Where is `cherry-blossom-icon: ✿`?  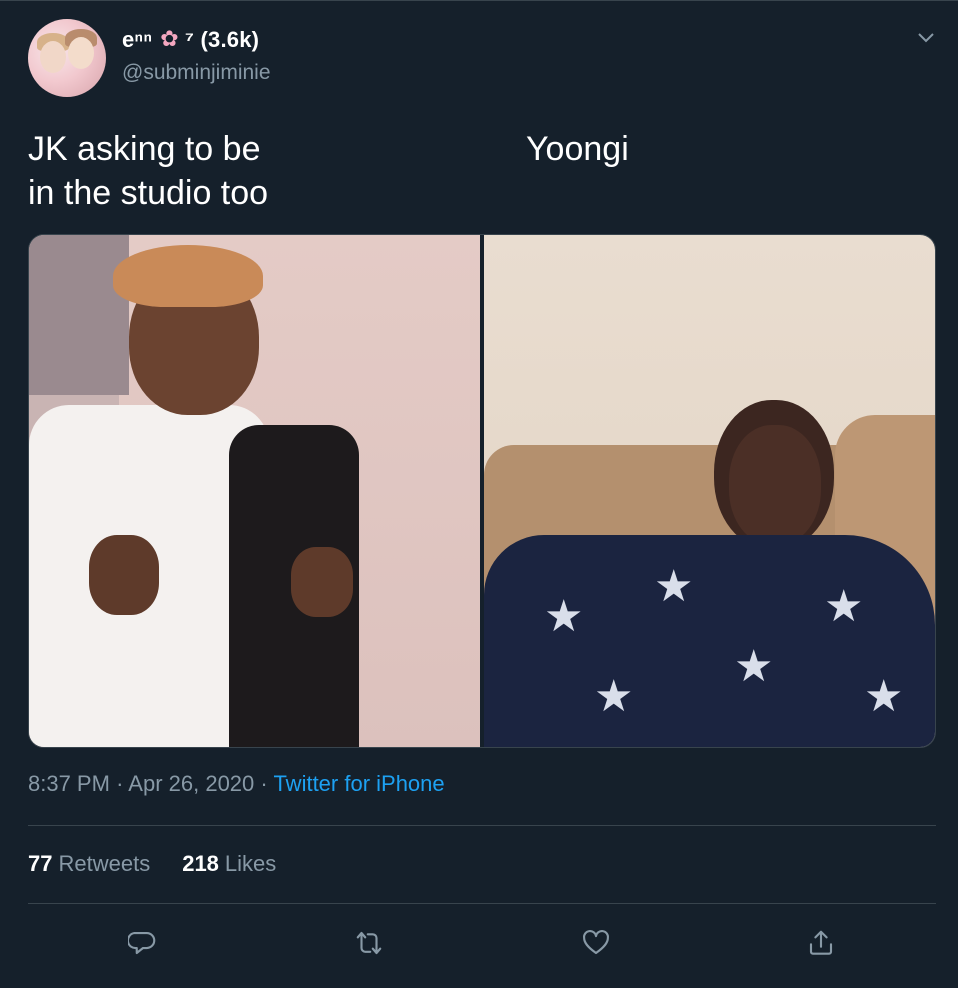 cherry-blossom-icon: ✿ is located at coordinates (169, 38).